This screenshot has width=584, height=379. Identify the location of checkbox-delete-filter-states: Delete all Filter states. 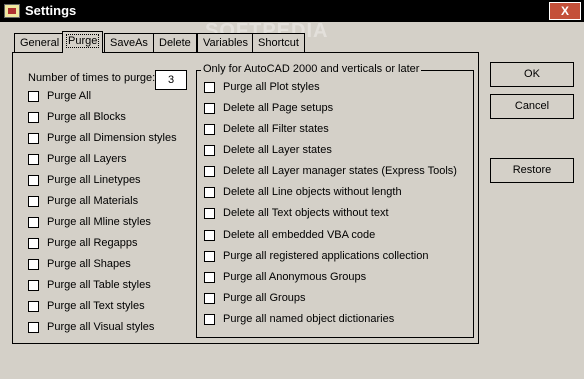
(266, 129).